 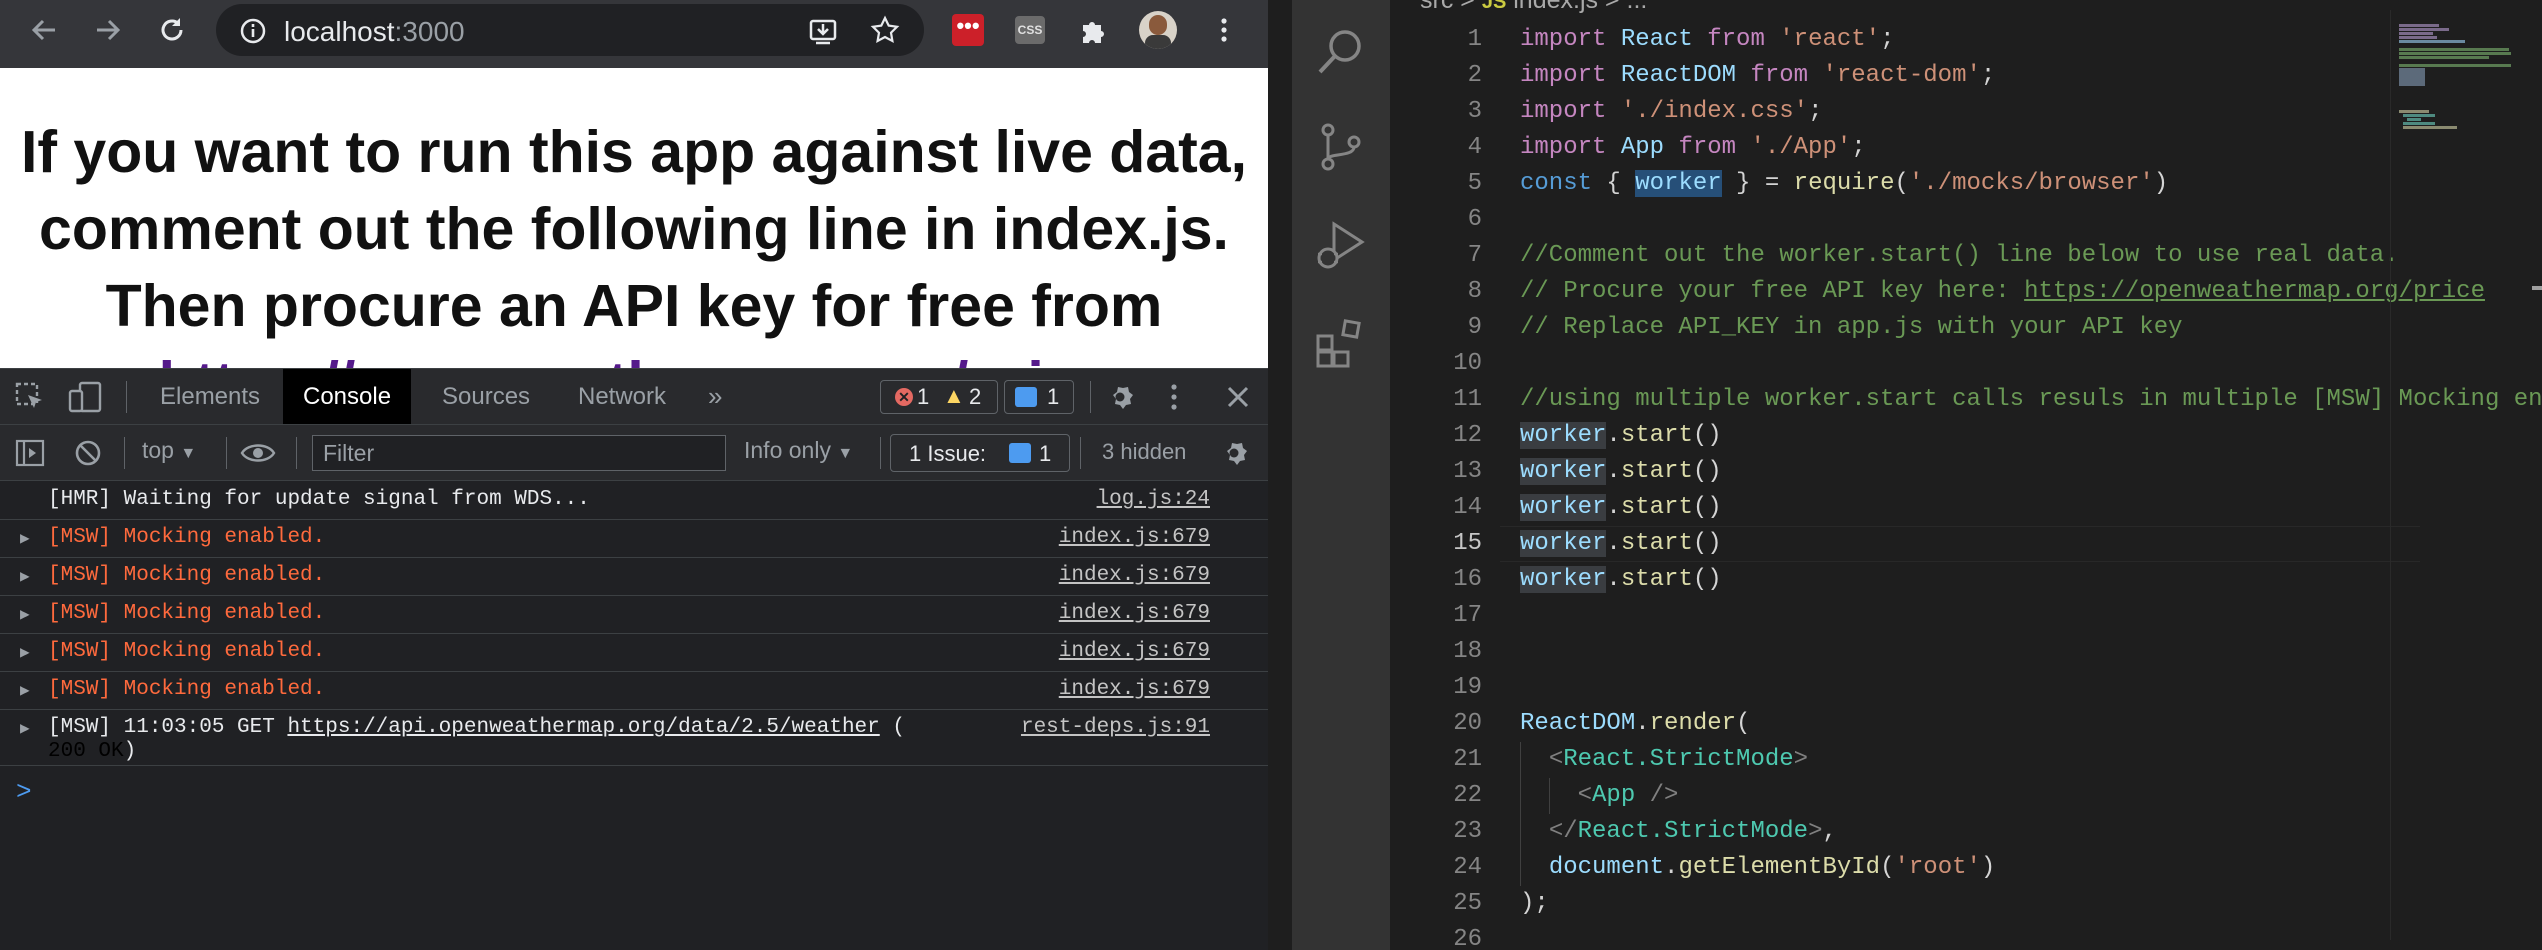 I want to click on chrome-menu-button, so click(x=1224, y=30).